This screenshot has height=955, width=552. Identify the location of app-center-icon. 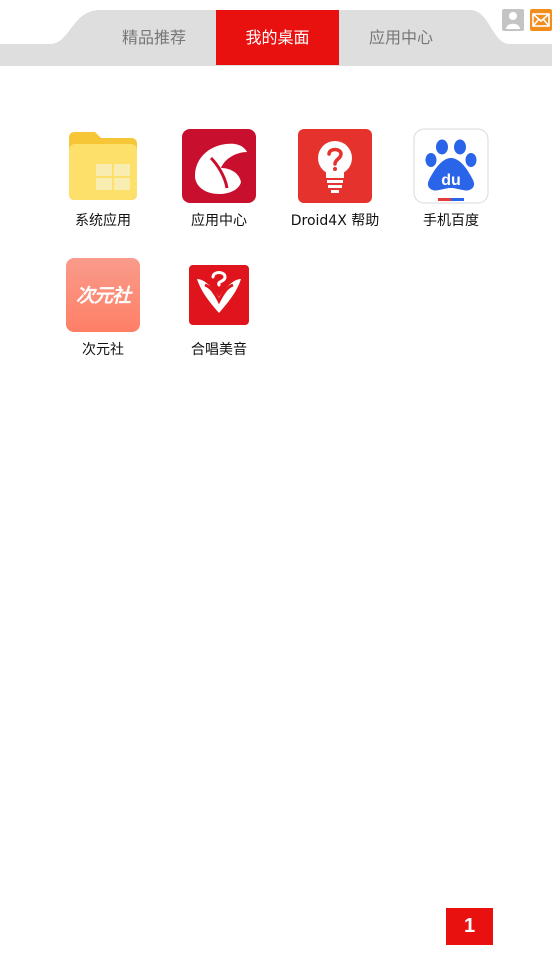
(219, 166).